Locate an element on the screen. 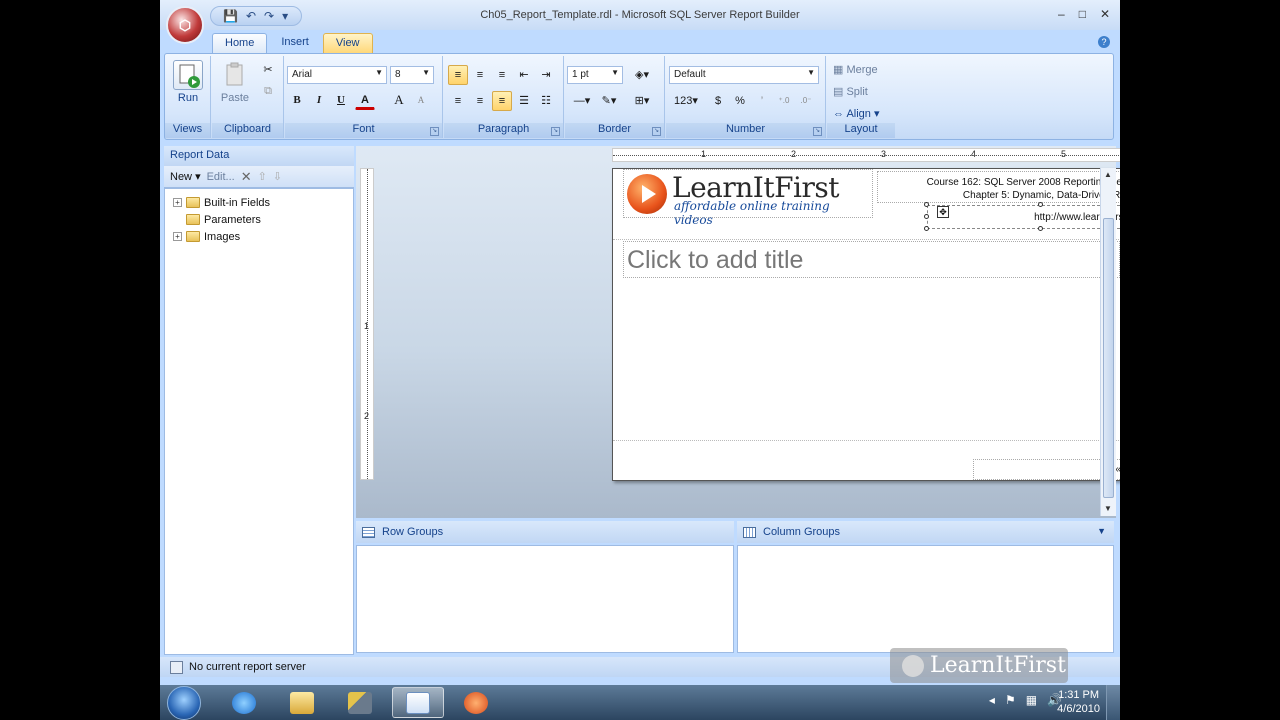  decrease-decimals-icon: .0⁻ is located at coordinates (806, 101).